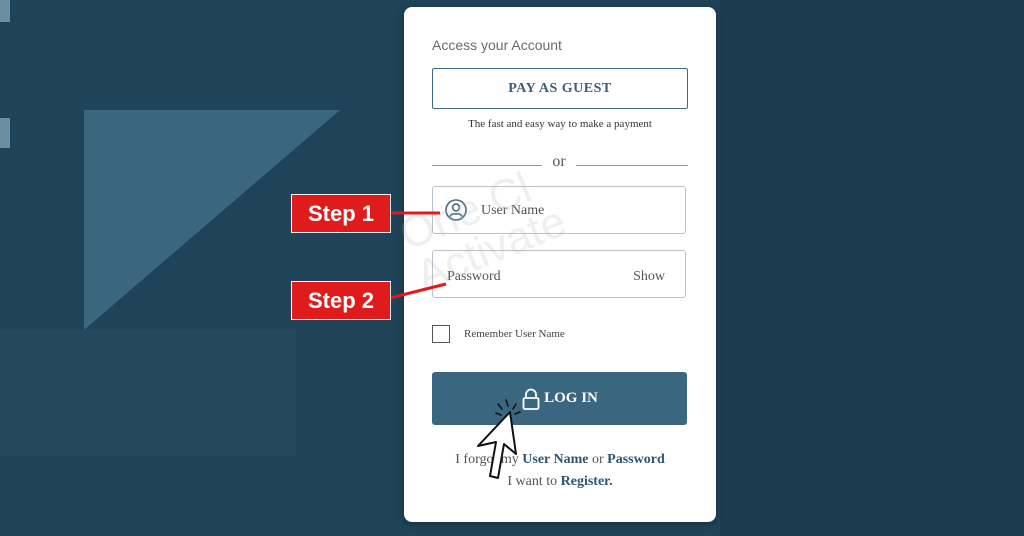 Image resolution: width=1024 pixels, height=536 pixels. Describe the element at coordinates (555, 459) in the screenshot. I see `forgot-username-link: User Name` at that location.